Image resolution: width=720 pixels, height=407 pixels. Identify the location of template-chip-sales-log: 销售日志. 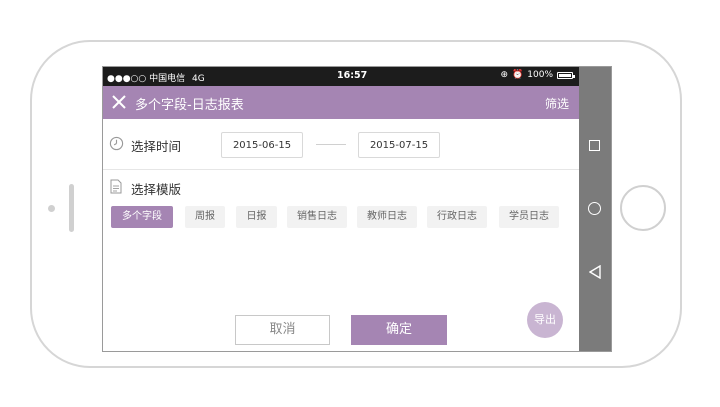
(317, 217).